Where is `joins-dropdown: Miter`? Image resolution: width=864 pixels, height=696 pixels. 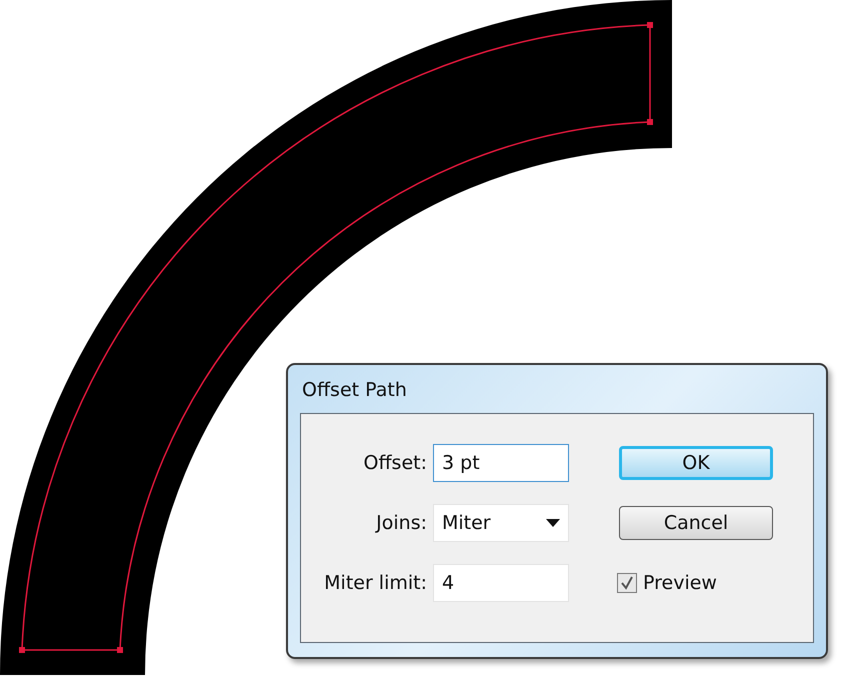 joins-dropdown: Miter is located at coordinates (501, 523).